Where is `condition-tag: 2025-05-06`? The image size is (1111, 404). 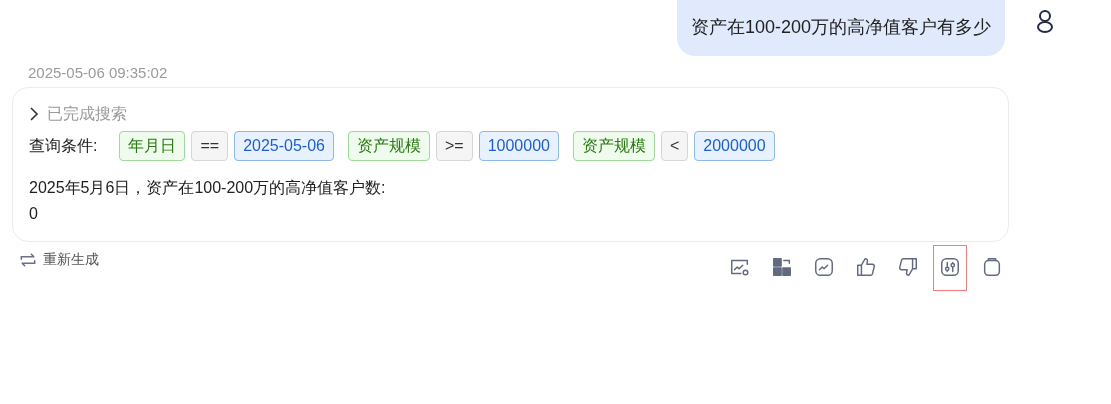
condition-tag: 2025-05-06 is located at coordinates (284, 146).